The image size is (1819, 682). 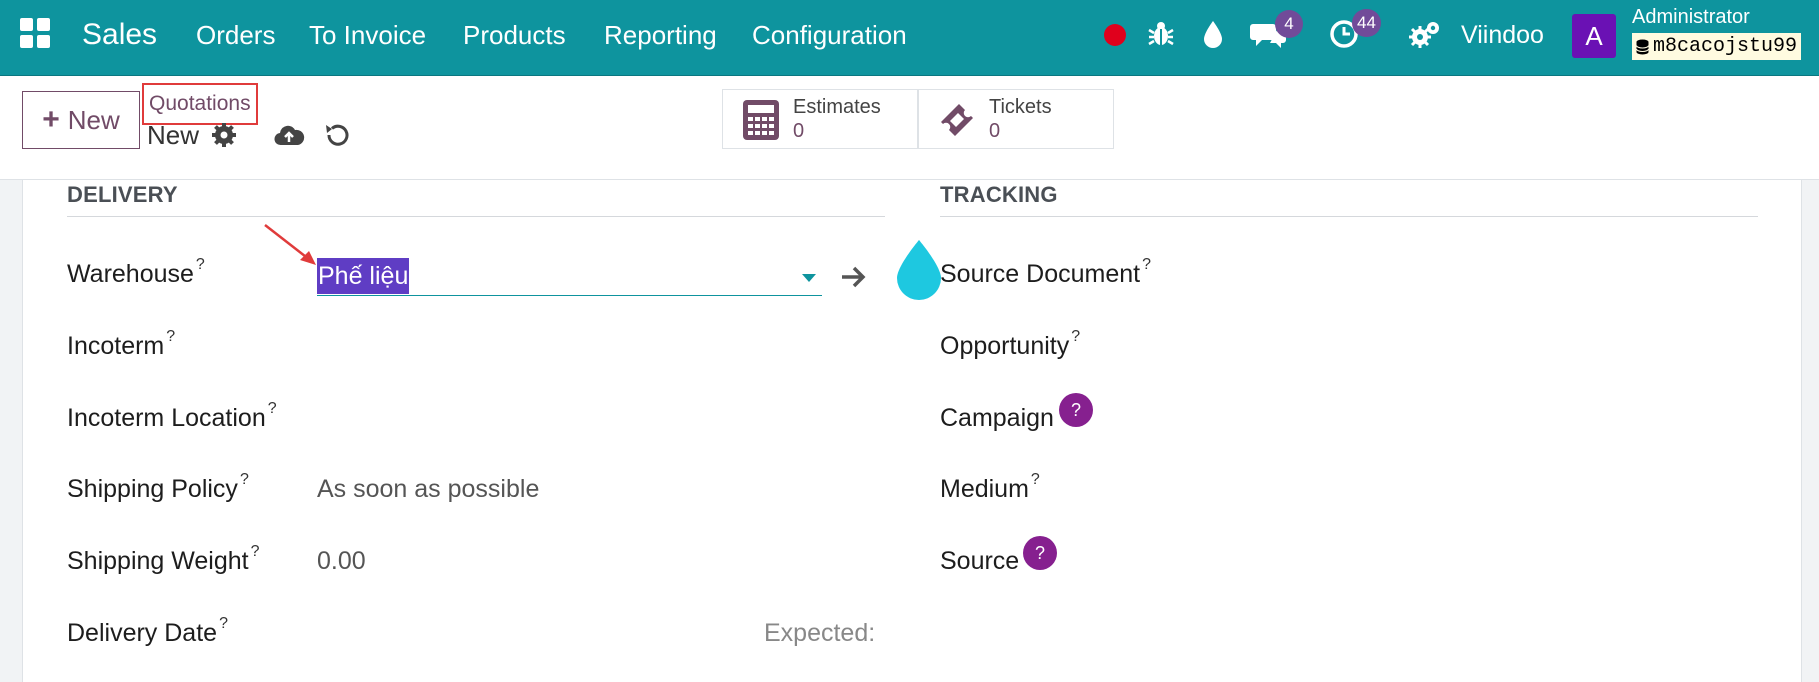 What do you see at coordinates (289, 135) in the screenshot?
I see `cloud-upload-icon` at bounding box center [289, 135].